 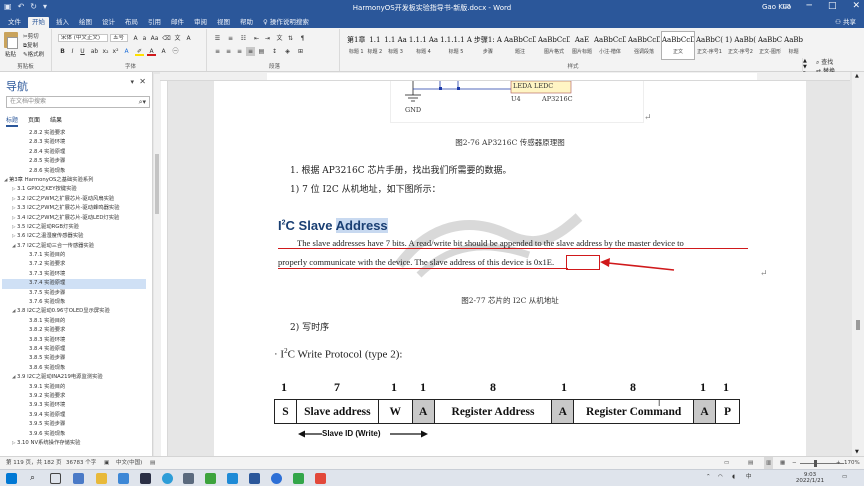 What do you see at coordinates (85, 22) in the screenshot?
I see `tab-draw: 绘图` at bounding box center [85, 22].